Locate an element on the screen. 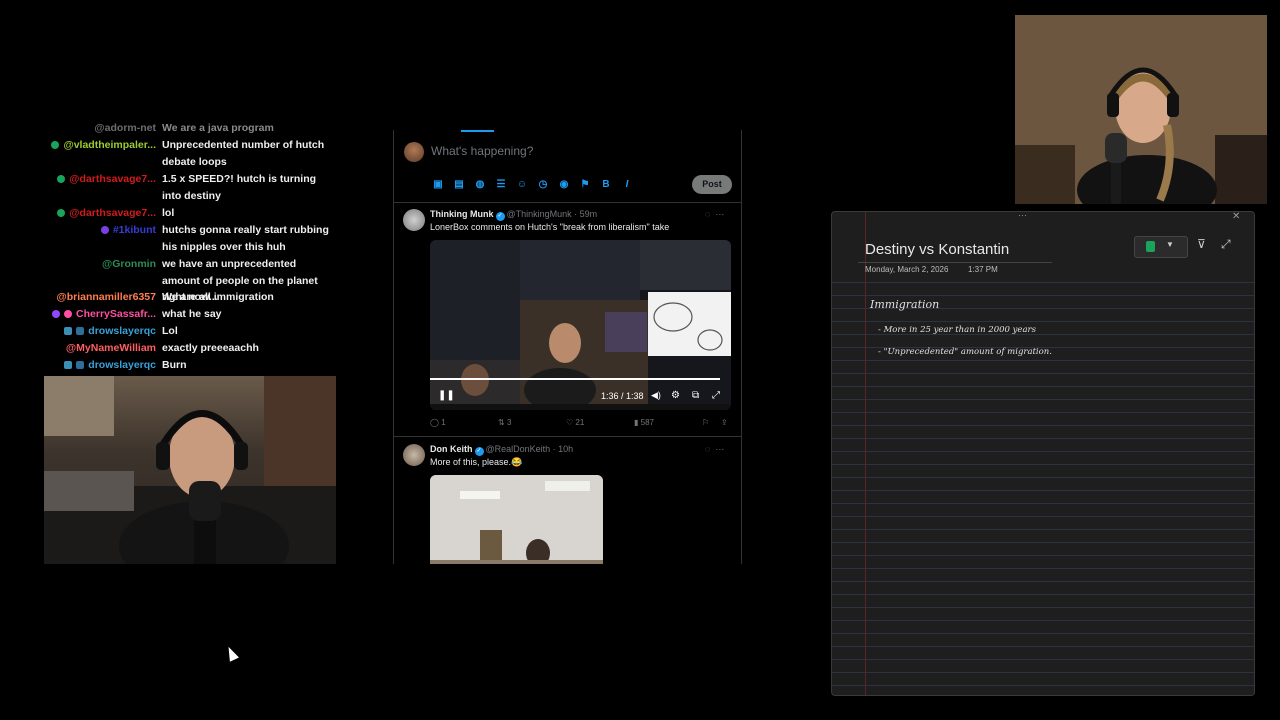  mod-badge-icon is located at coordinates (68, 331).